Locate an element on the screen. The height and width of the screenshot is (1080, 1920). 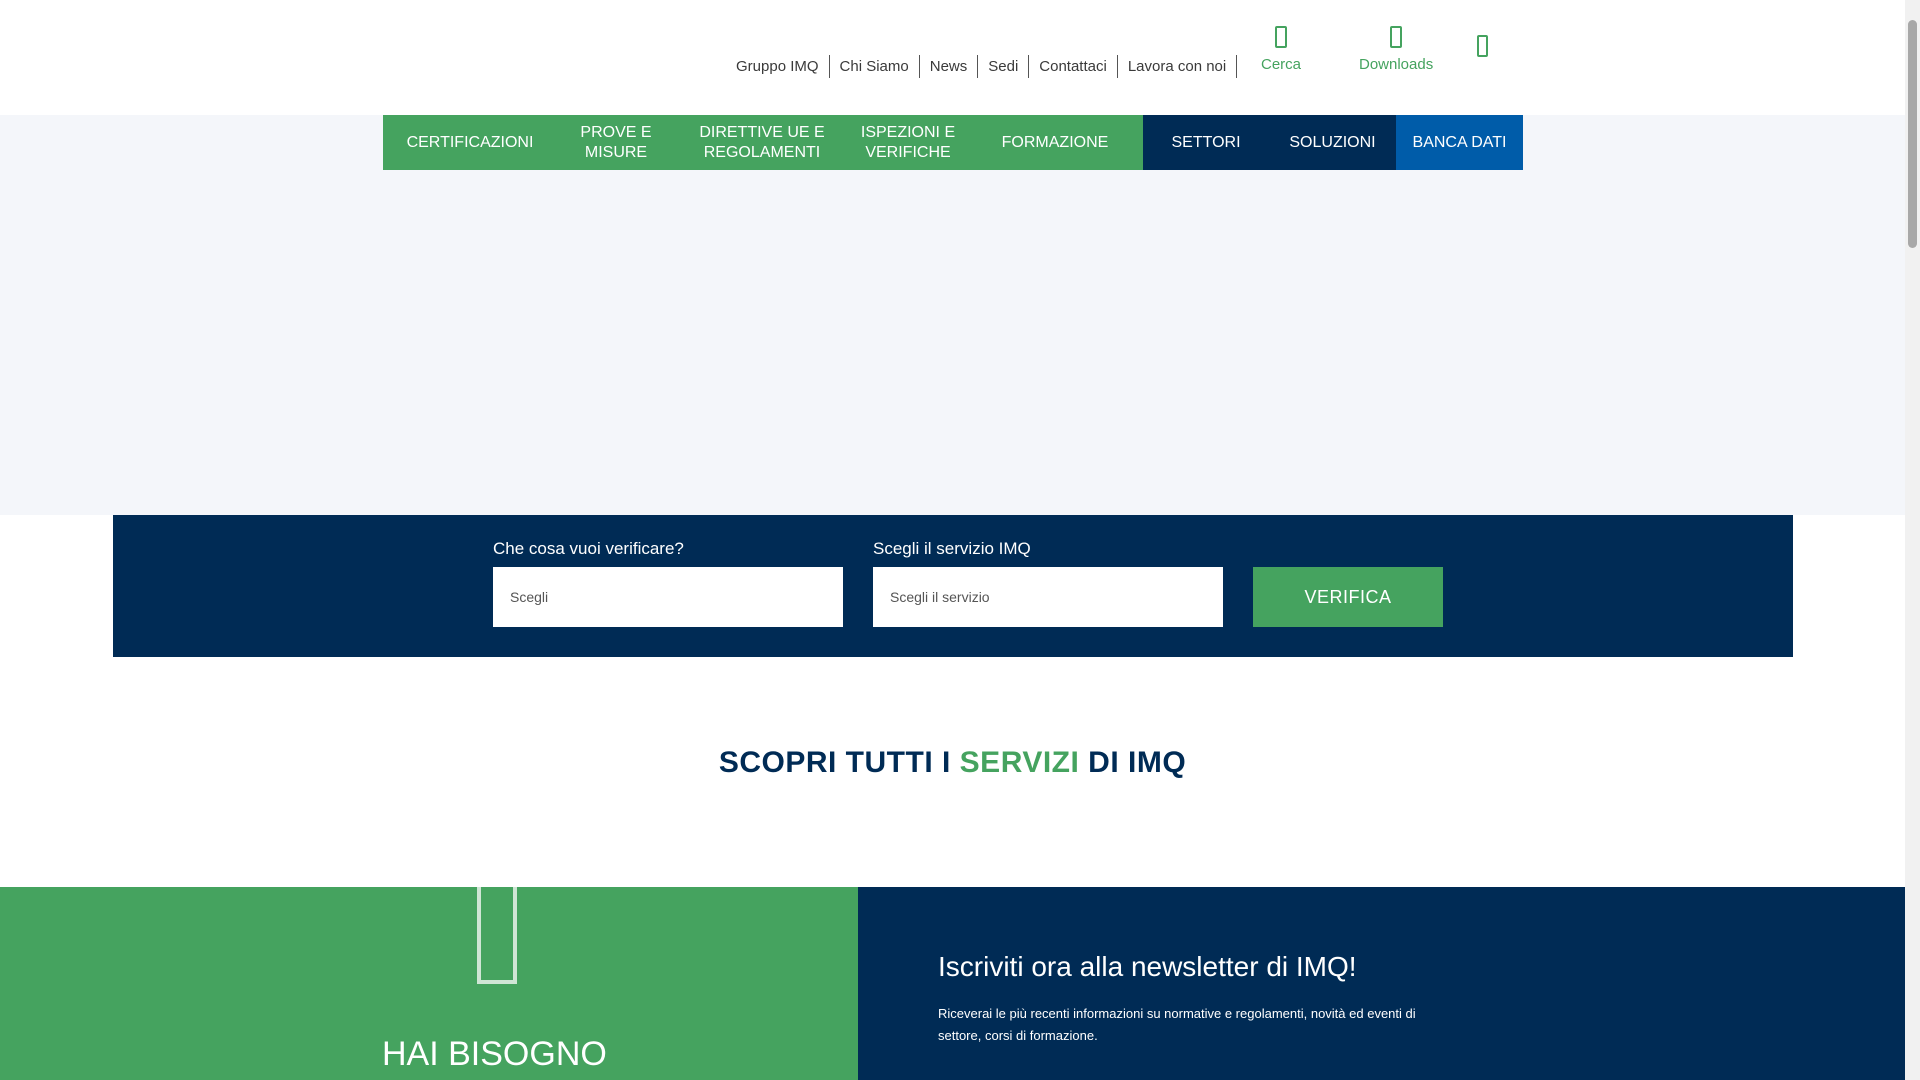
nav-label-banca-dati: BANCA DATI is located at coordinates (1459, 142).